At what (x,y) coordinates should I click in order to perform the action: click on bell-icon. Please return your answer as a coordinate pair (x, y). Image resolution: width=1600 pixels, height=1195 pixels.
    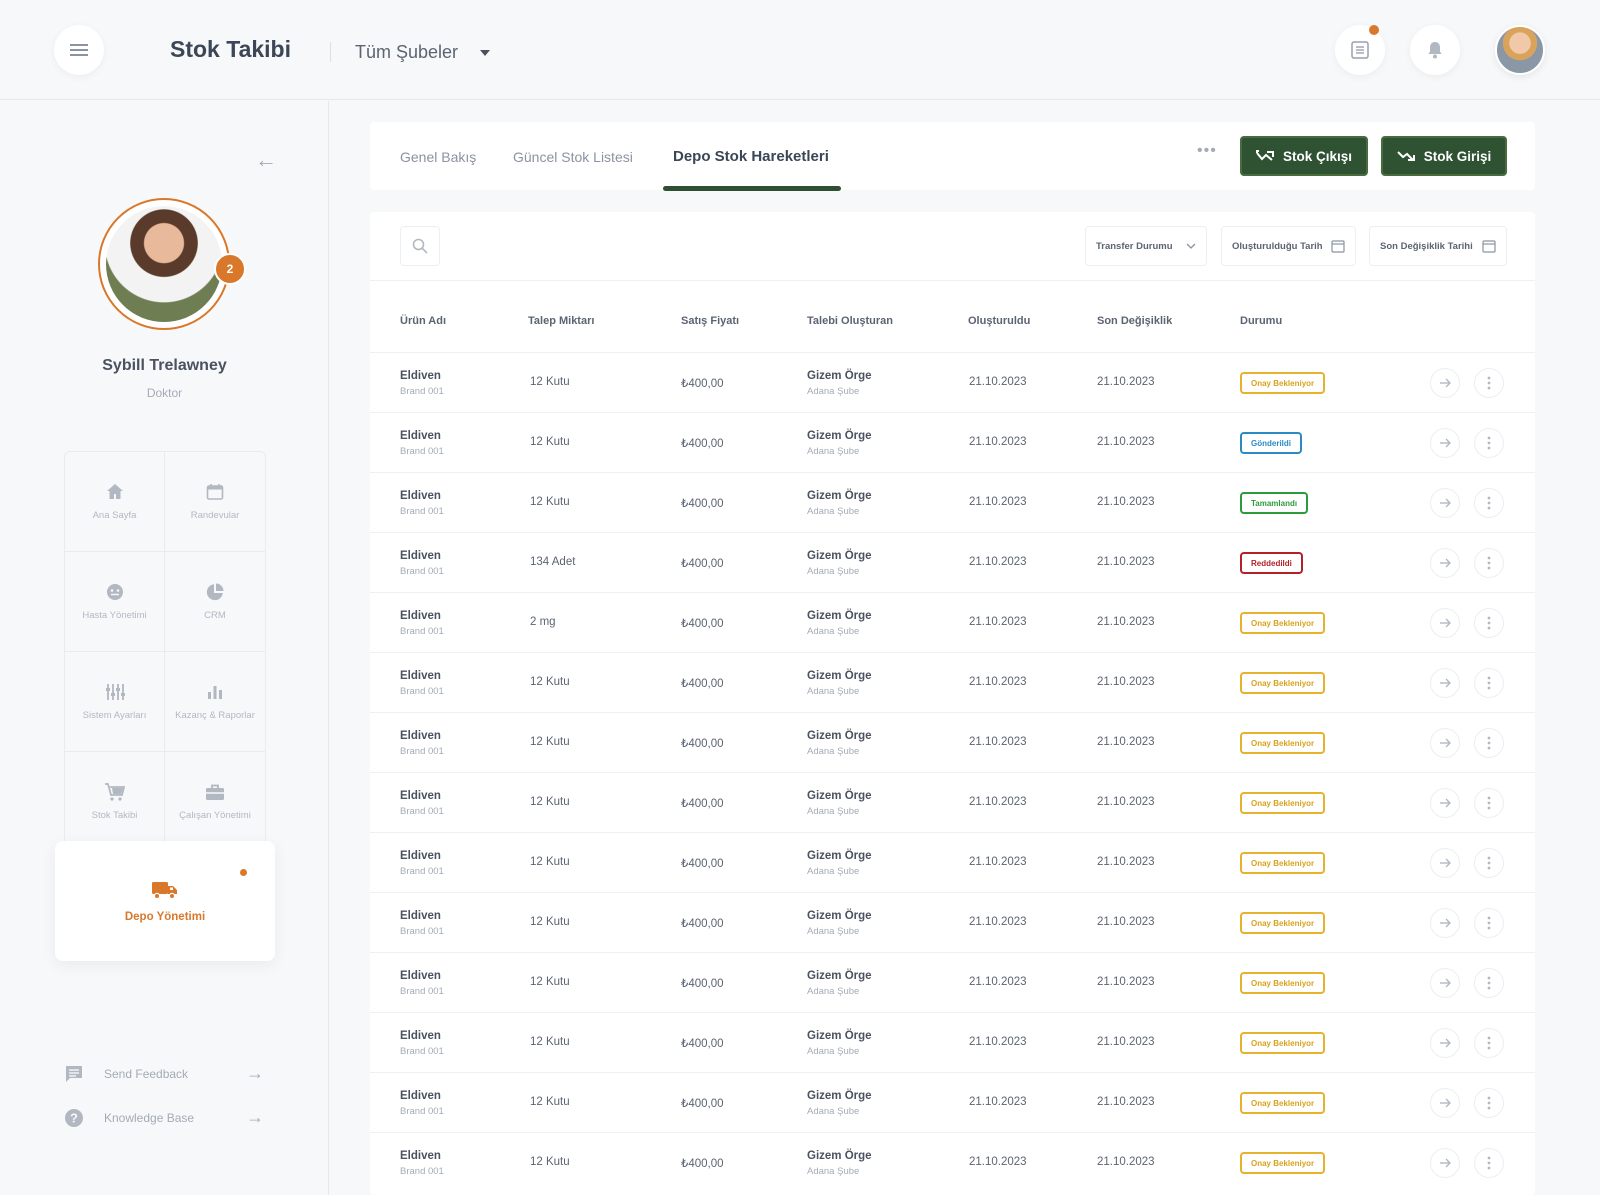
    Looking at the image, I should click on (1435, 50).